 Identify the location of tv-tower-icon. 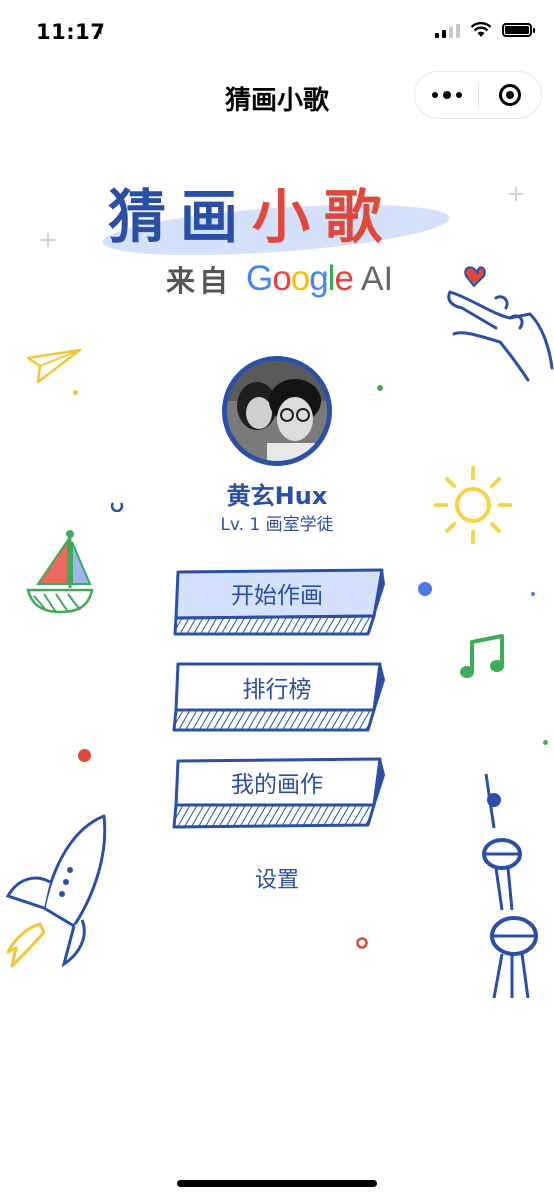
(510, 885).